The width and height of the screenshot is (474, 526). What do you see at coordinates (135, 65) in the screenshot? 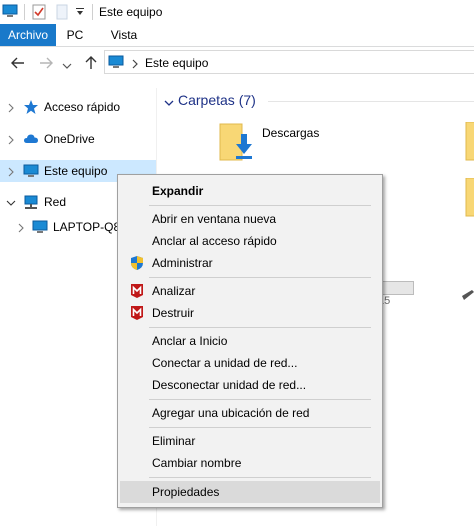
I see `breadcrumb-chevron-icon` at bounding box center [135, 65].